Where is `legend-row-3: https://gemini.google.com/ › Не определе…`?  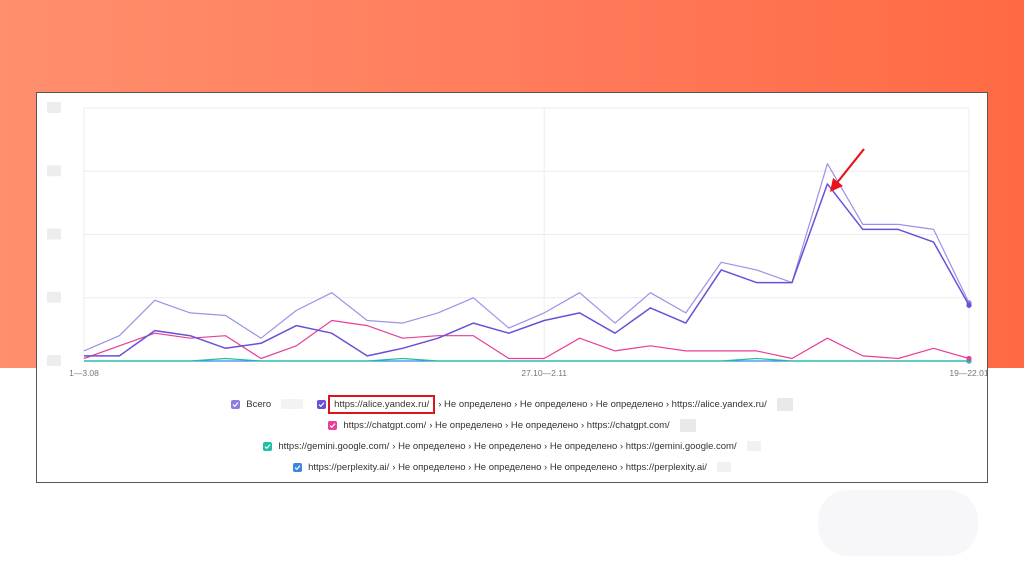 legend-row-3: https://gemini.google.com/ › Не определе… is located at coordinates (512, 446).